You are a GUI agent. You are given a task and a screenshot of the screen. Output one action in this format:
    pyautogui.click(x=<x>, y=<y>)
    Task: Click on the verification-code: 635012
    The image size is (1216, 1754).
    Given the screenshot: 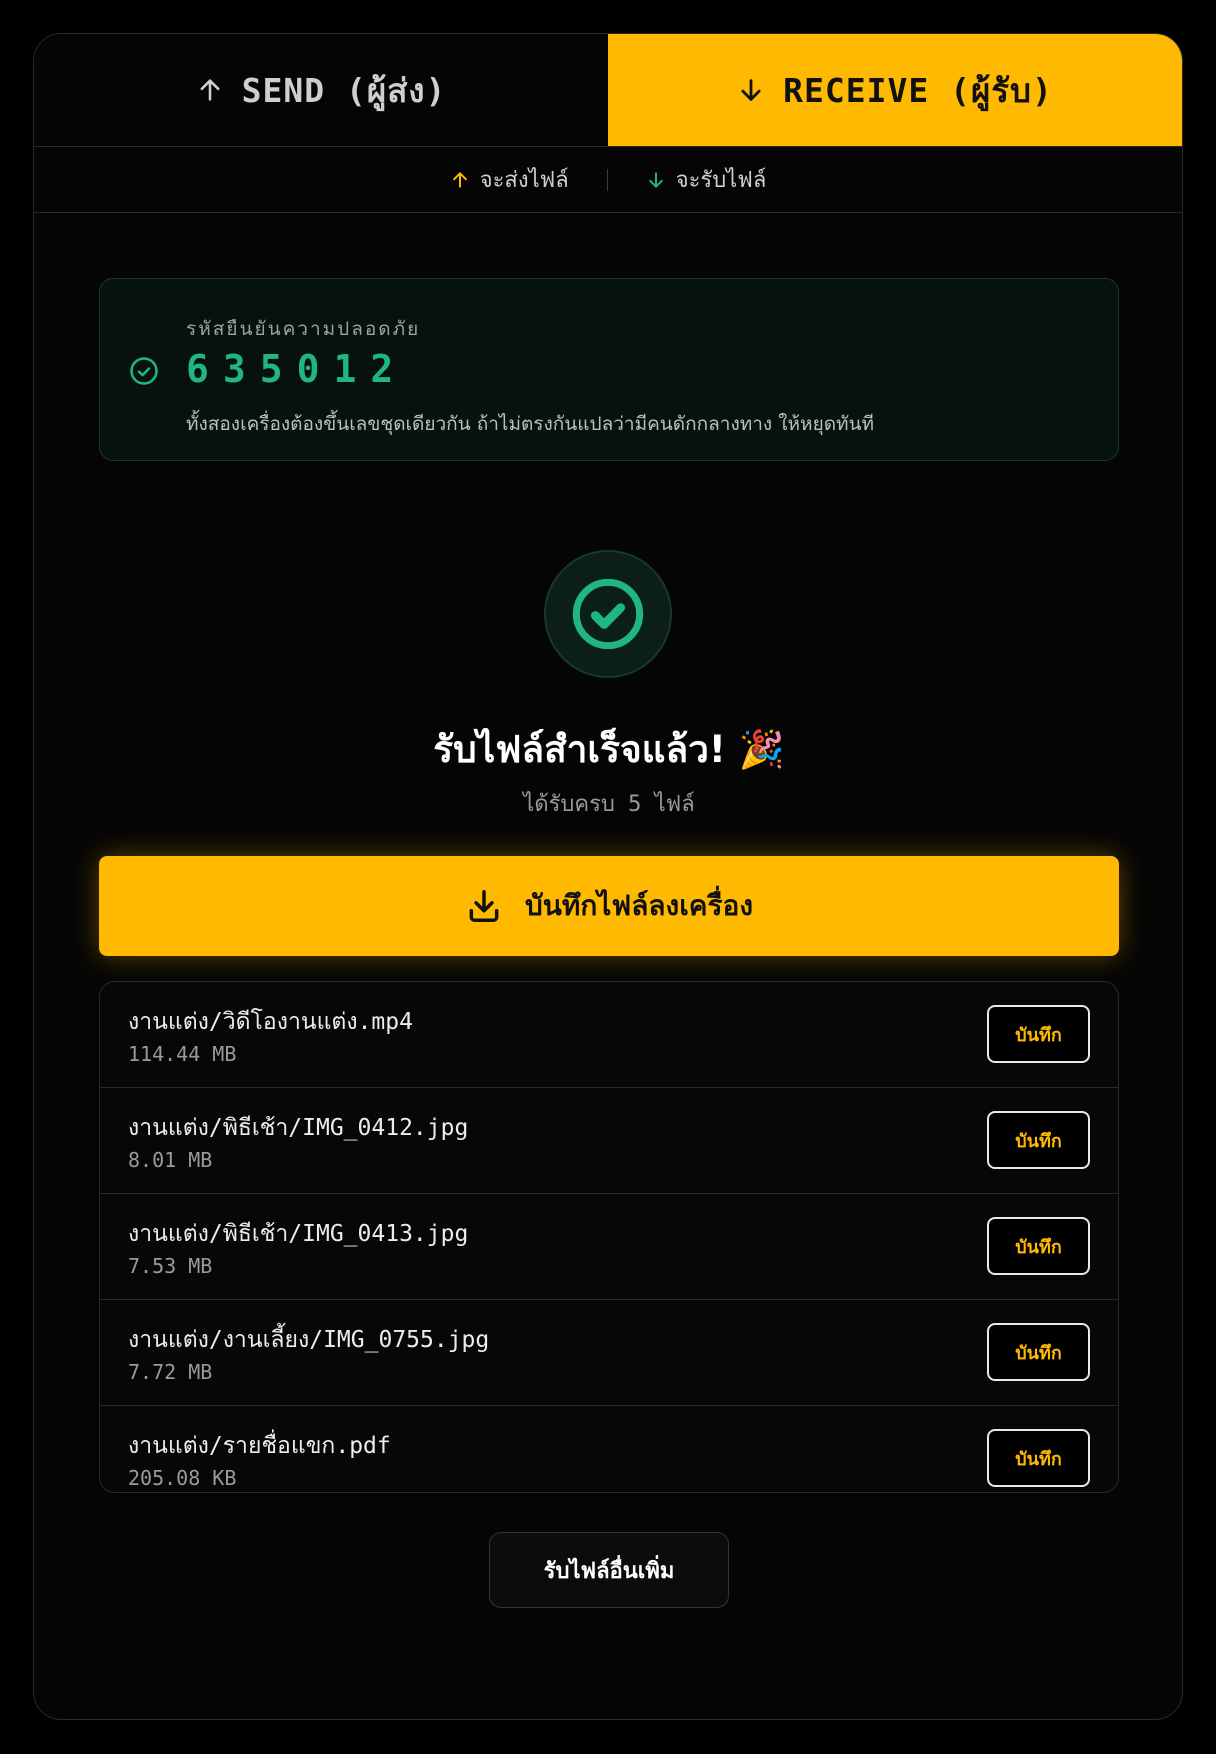 What is the action you would take?
    pyautogui.click(x=297, y=369)
    